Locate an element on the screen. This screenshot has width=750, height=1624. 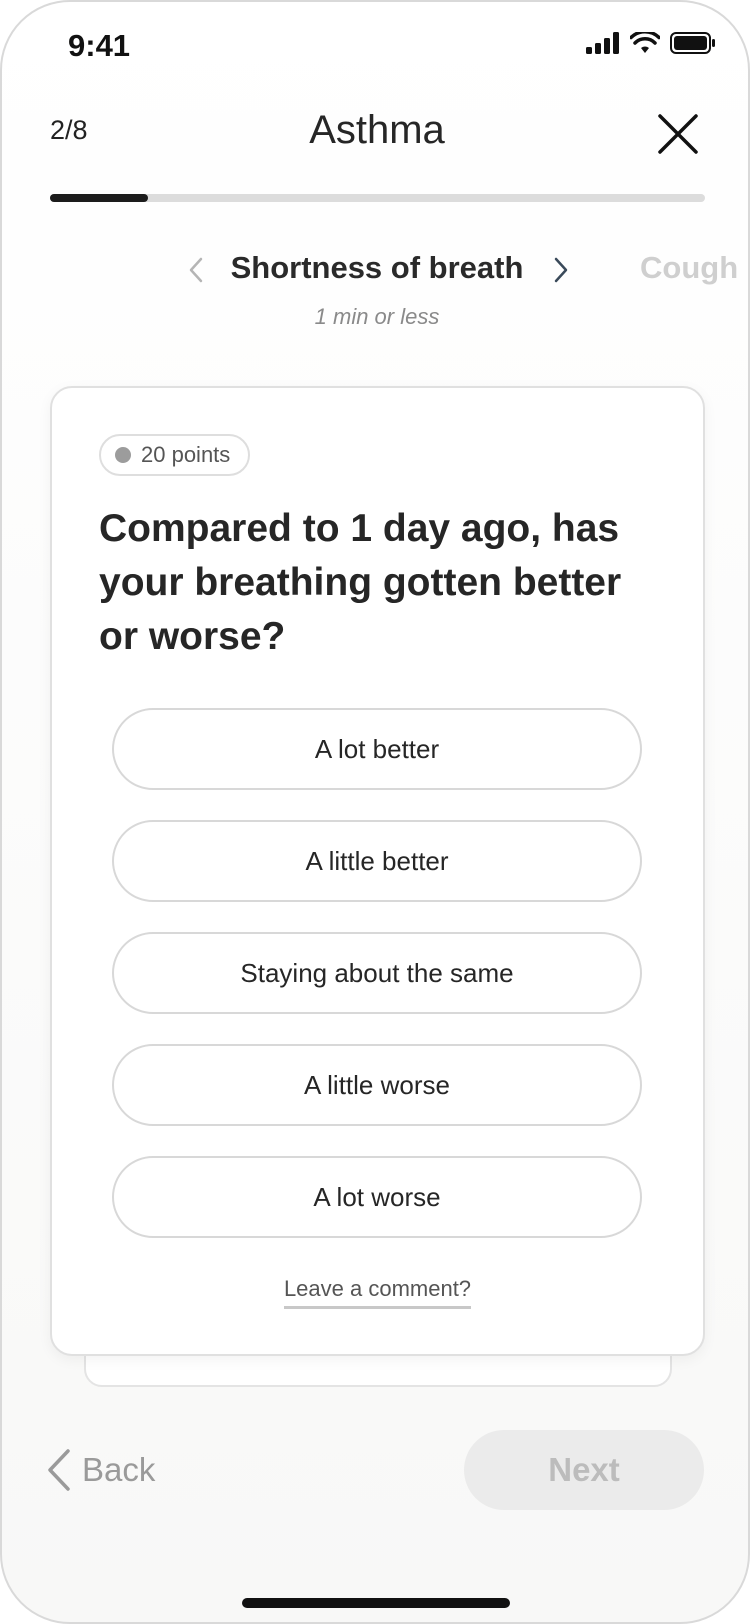
home-indicator is located at coordinates (376, 1603).